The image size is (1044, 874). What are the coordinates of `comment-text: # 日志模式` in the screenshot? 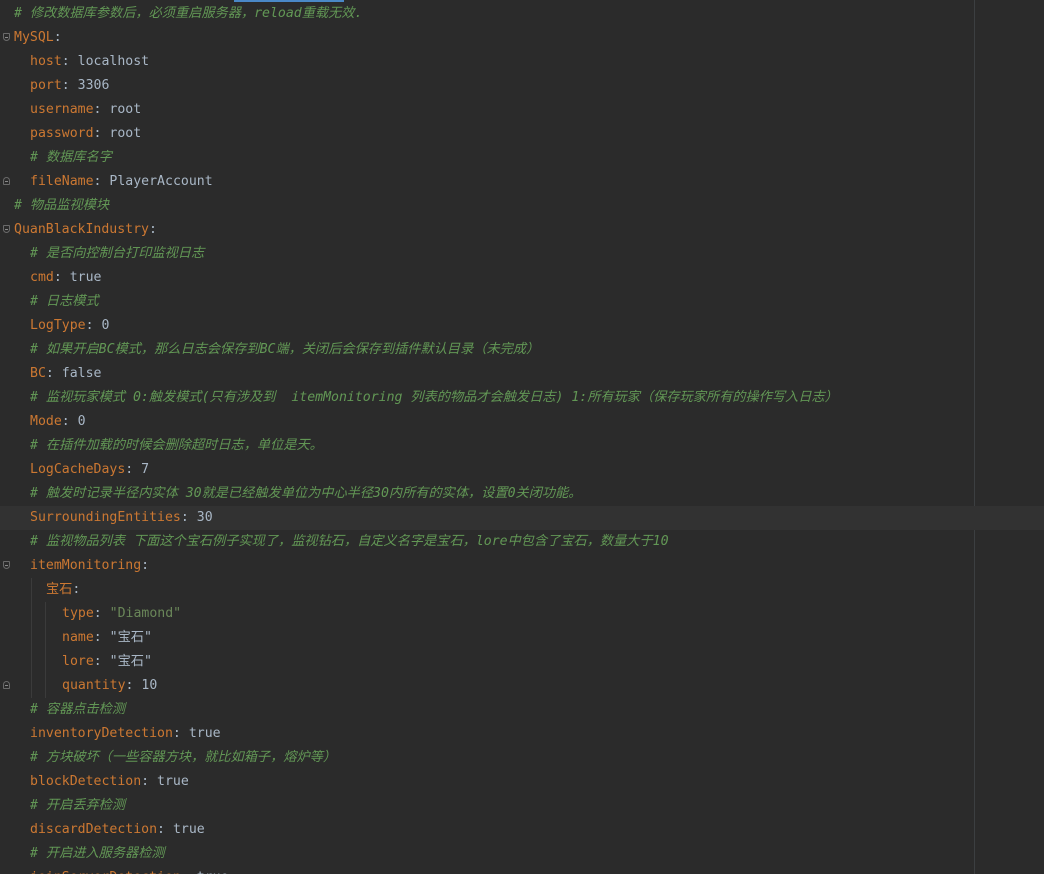 It's located at (64, 302).